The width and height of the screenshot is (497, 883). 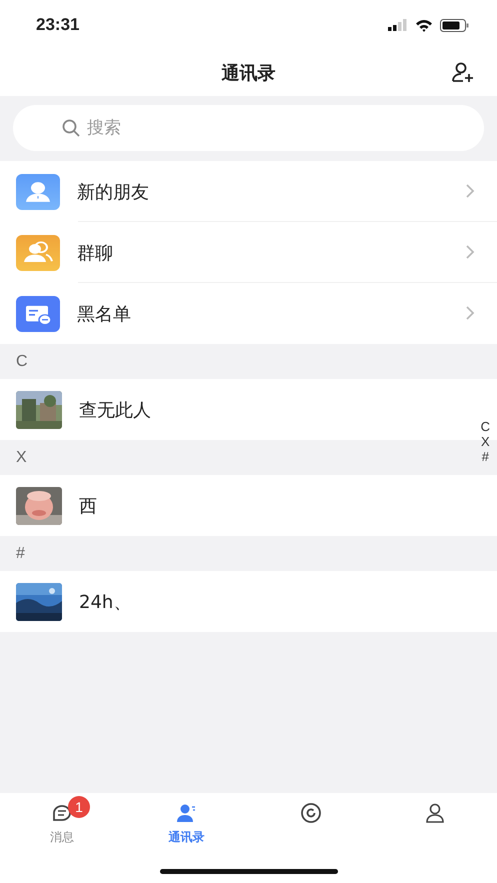 What do you see at coordinates (38, 252) in the screenshot?
I see `group-icon` at bounding box center [38, 252].